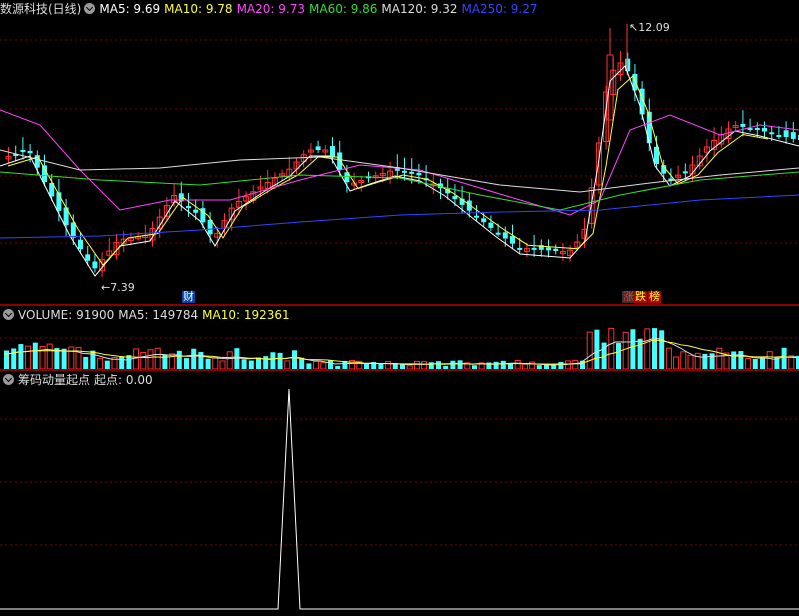 The image size is (799, 616). I want to click on signal-title: 筹码动量起点, so click(54, 380).